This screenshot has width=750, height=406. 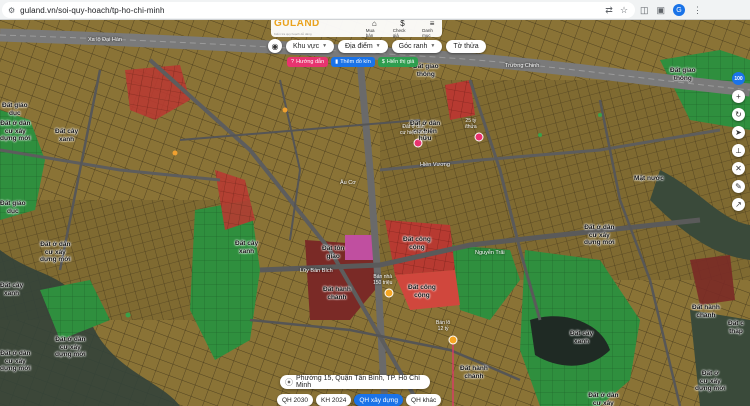 I want to click on target-icon: ◉, so click(x=275, y=46).